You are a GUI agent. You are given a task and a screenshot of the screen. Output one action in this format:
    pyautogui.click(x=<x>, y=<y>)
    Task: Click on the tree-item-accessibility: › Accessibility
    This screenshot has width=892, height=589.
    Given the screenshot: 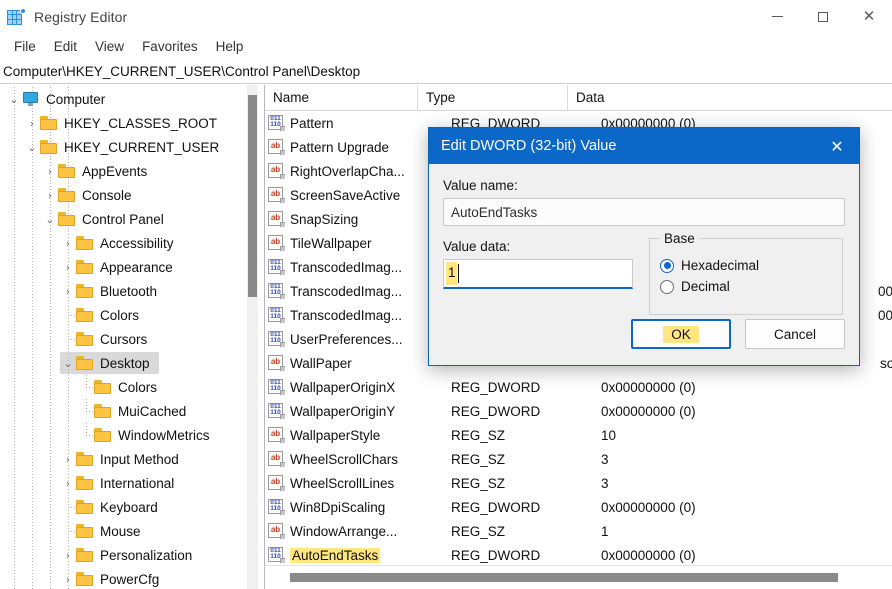 What is the action you would take?
    pyautogui.click(x=132, y=243)
    